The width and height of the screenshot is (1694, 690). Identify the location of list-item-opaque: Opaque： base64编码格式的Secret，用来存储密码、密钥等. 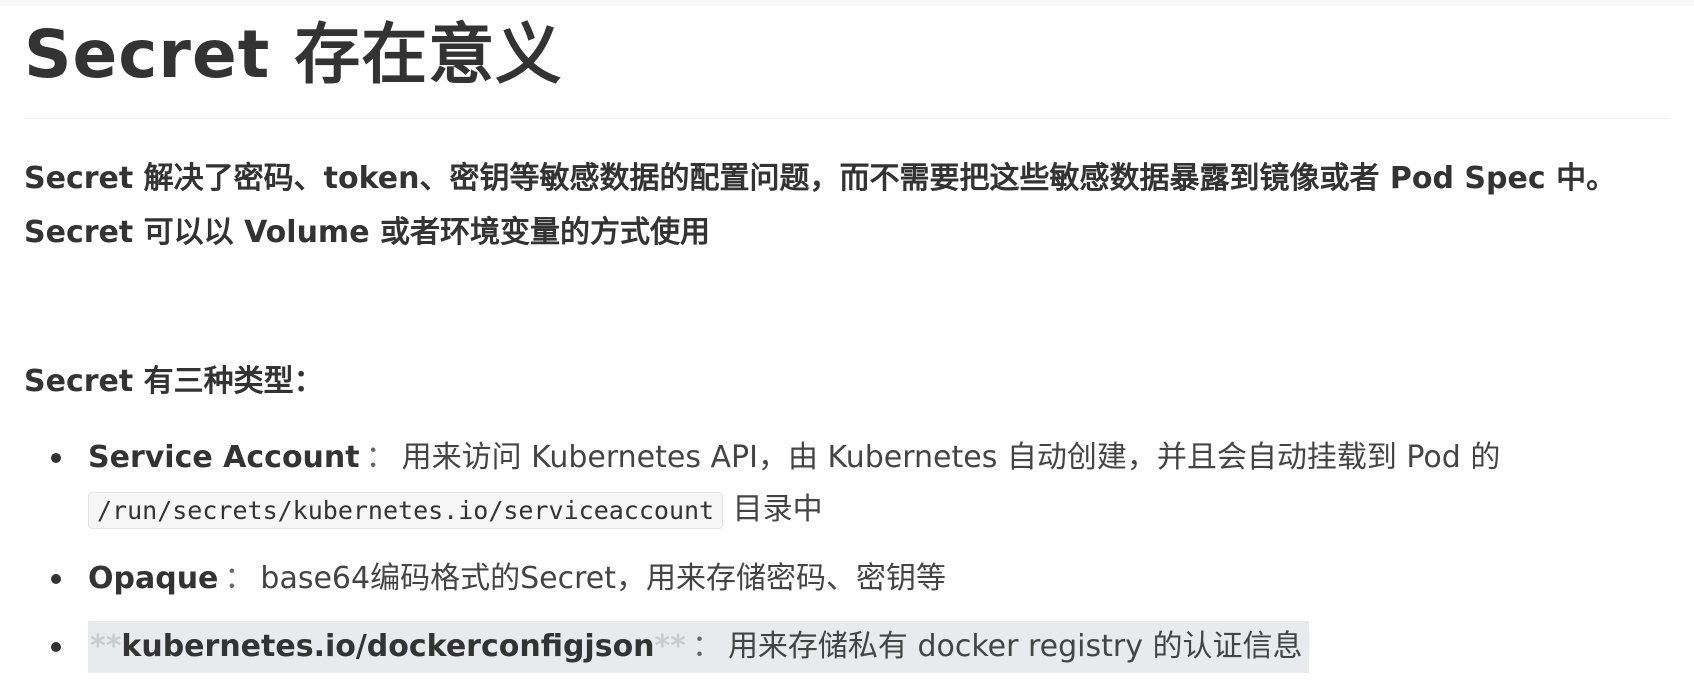
(849, 579).